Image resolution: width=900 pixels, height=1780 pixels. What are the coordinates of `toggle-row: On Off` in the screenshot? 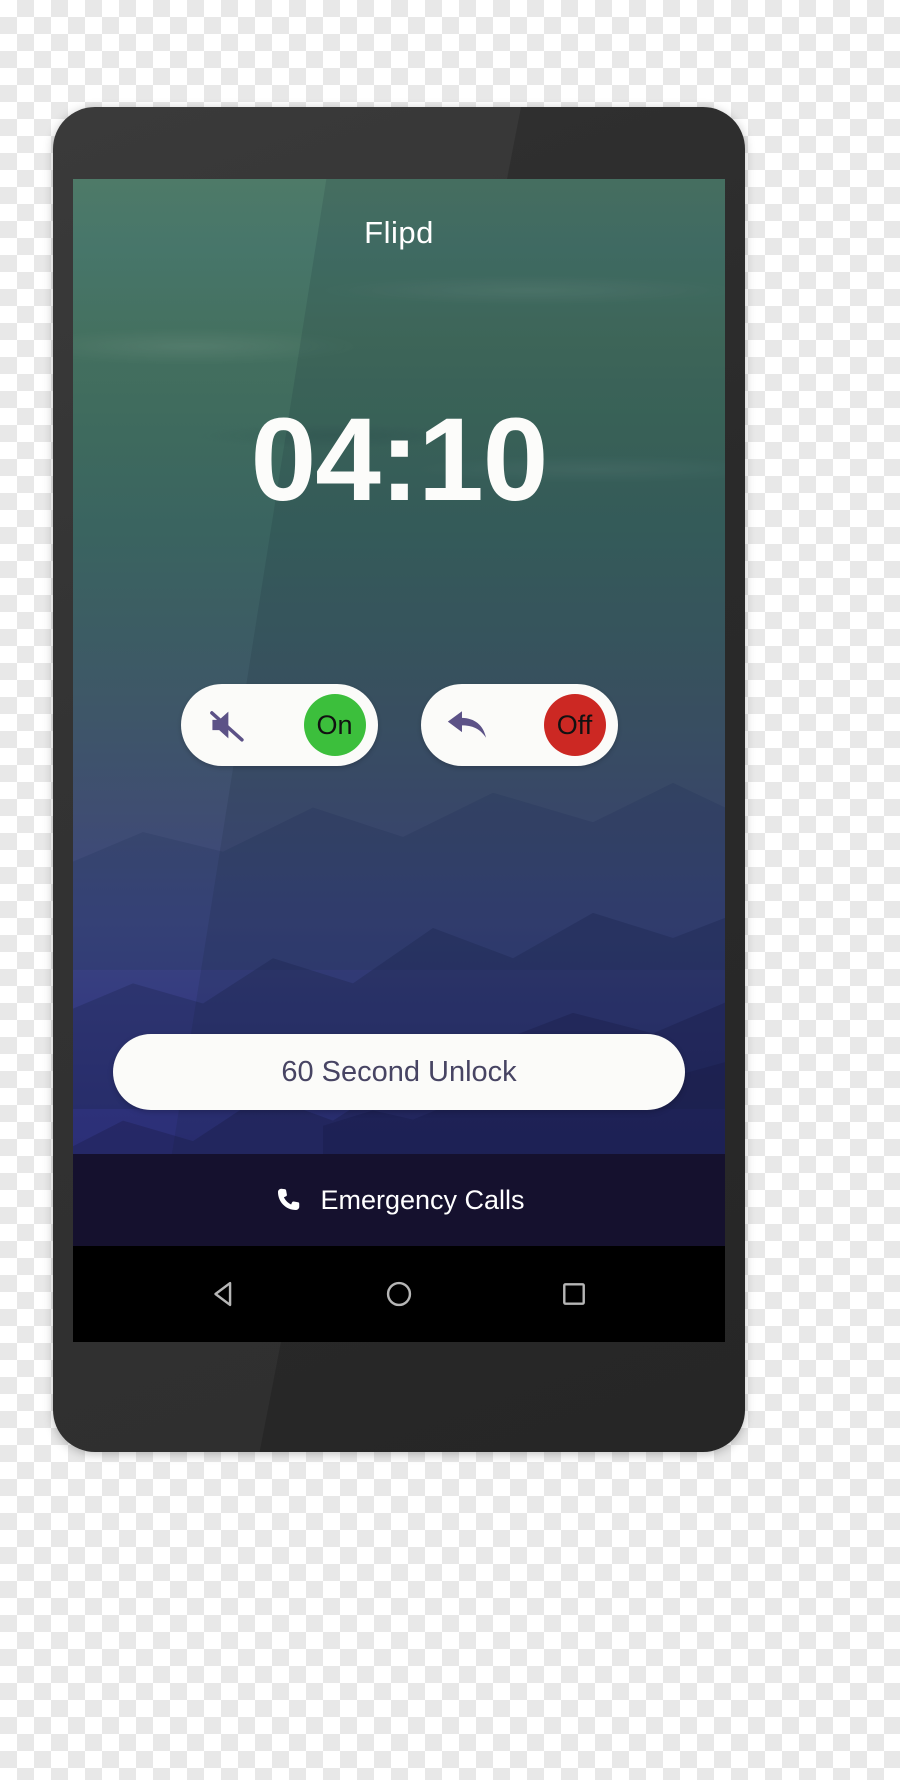 It's located at (399, 725).